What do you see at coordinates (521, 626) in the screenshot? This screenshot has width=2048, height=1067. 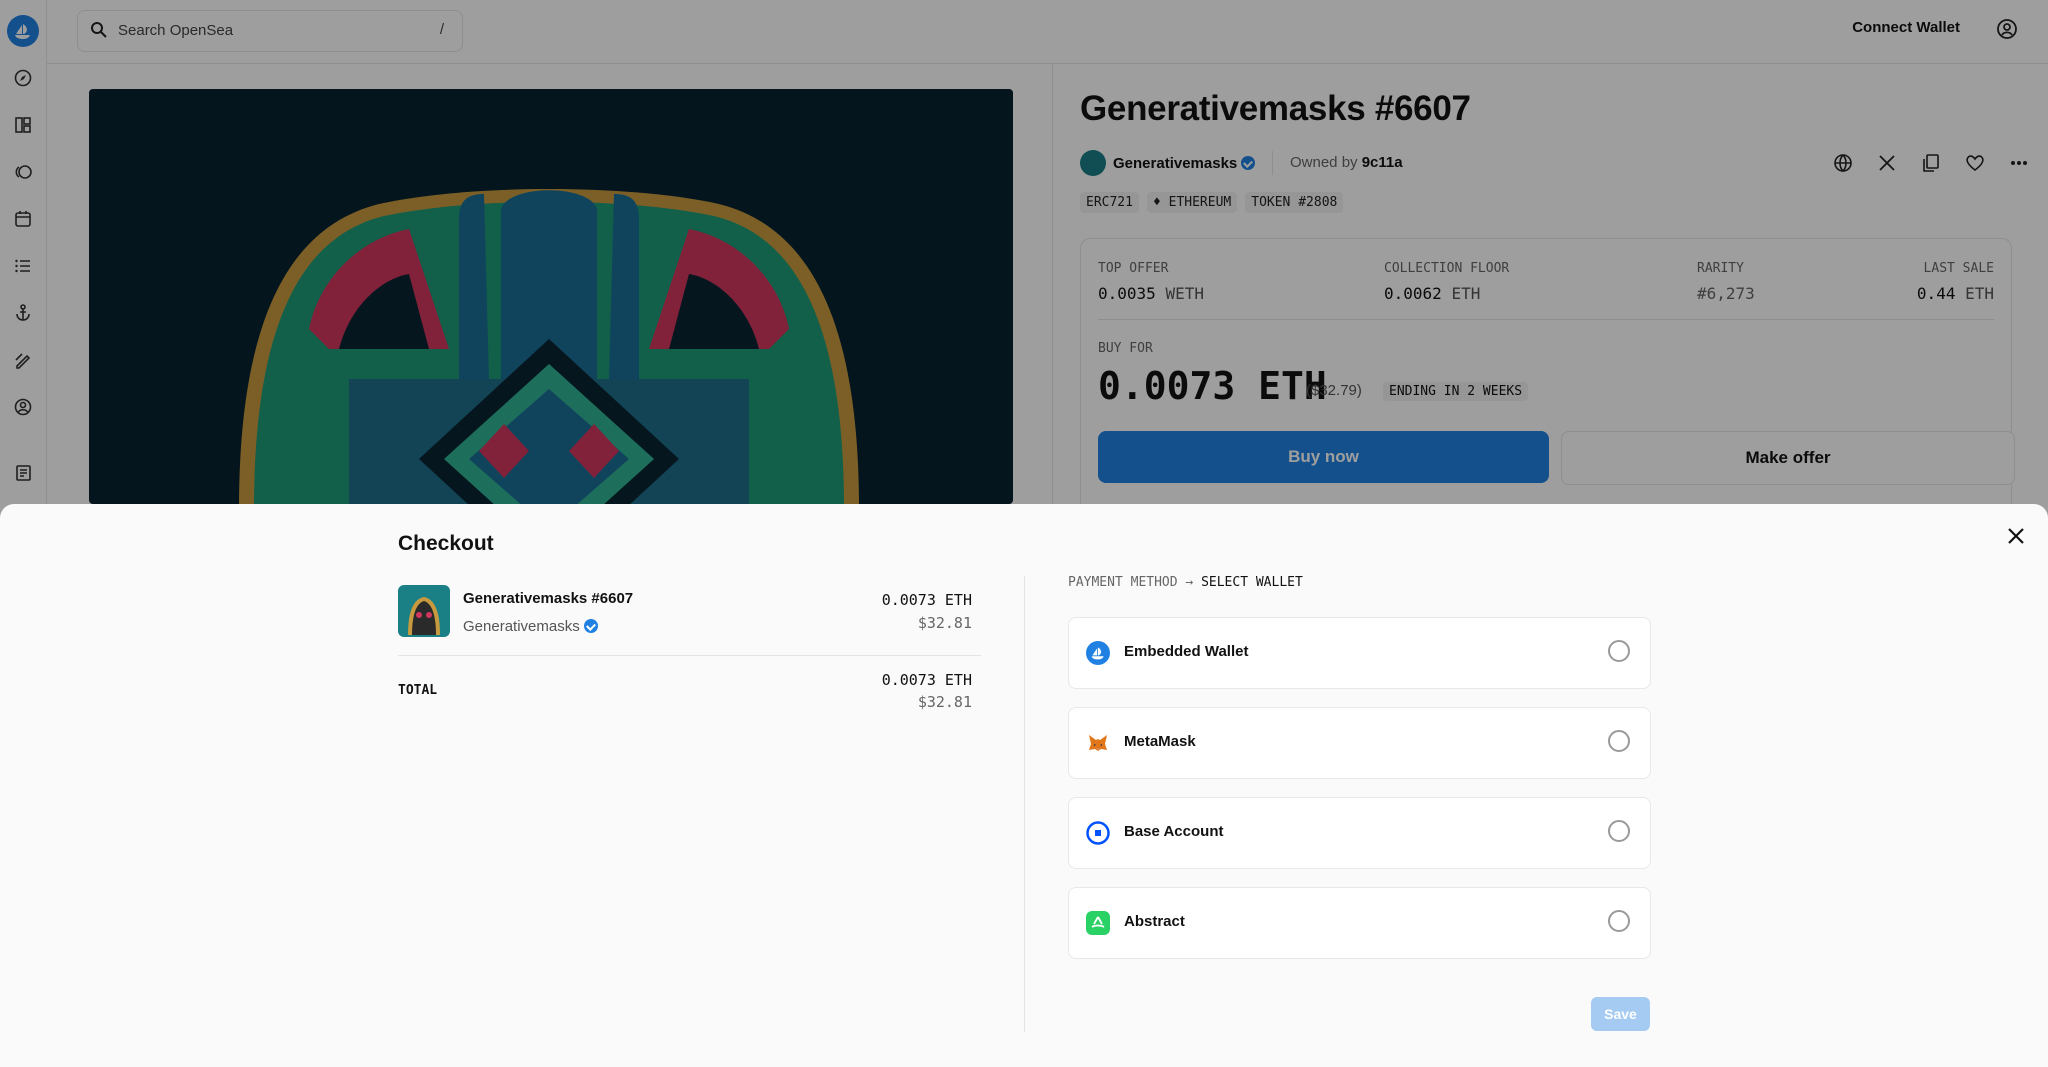 I see `item-collection-name: Generativemasks` at bounding box center [521, 626].